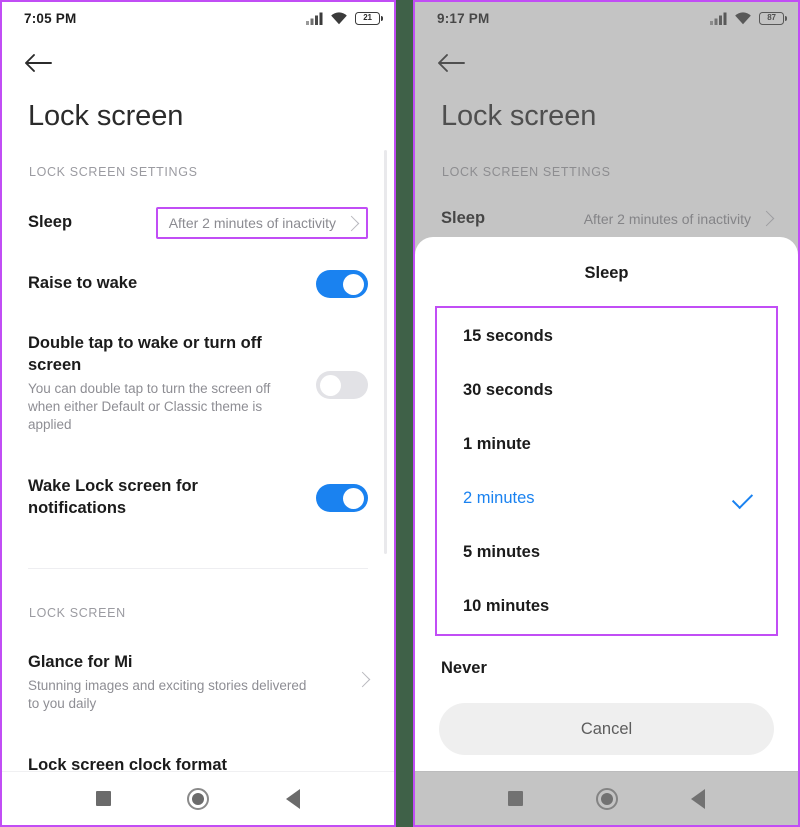 This screenshot has width=800, height=827. I want to click on option-label: 2 minutes, so click(499, 497).